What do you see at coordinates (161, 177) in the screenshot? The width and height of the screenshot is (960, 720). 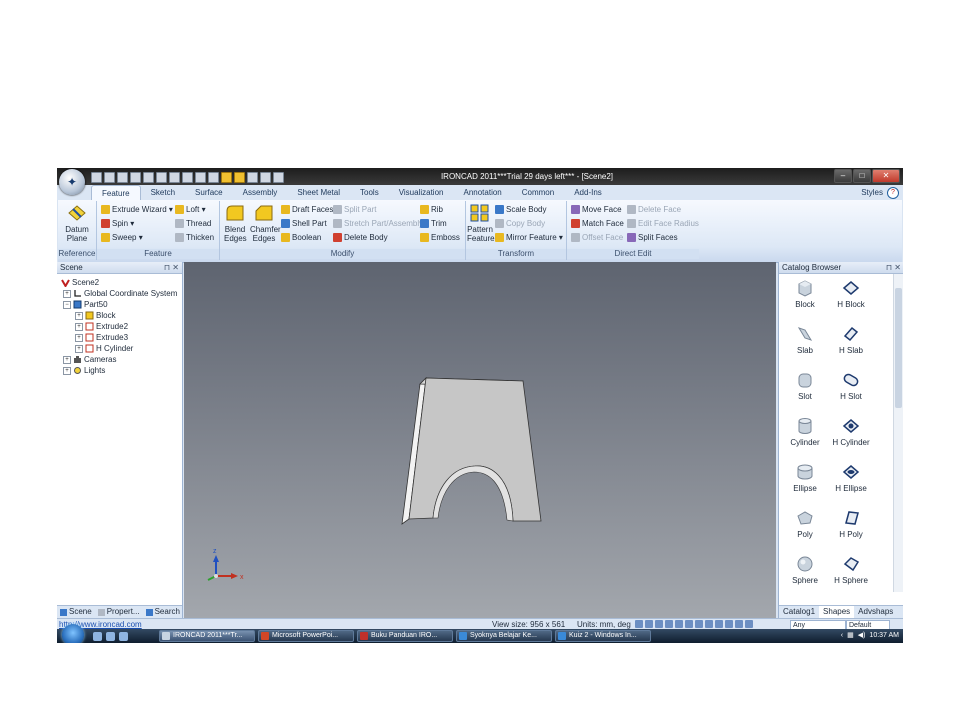 I see `cut-icon` at bounding box center [161, 177].